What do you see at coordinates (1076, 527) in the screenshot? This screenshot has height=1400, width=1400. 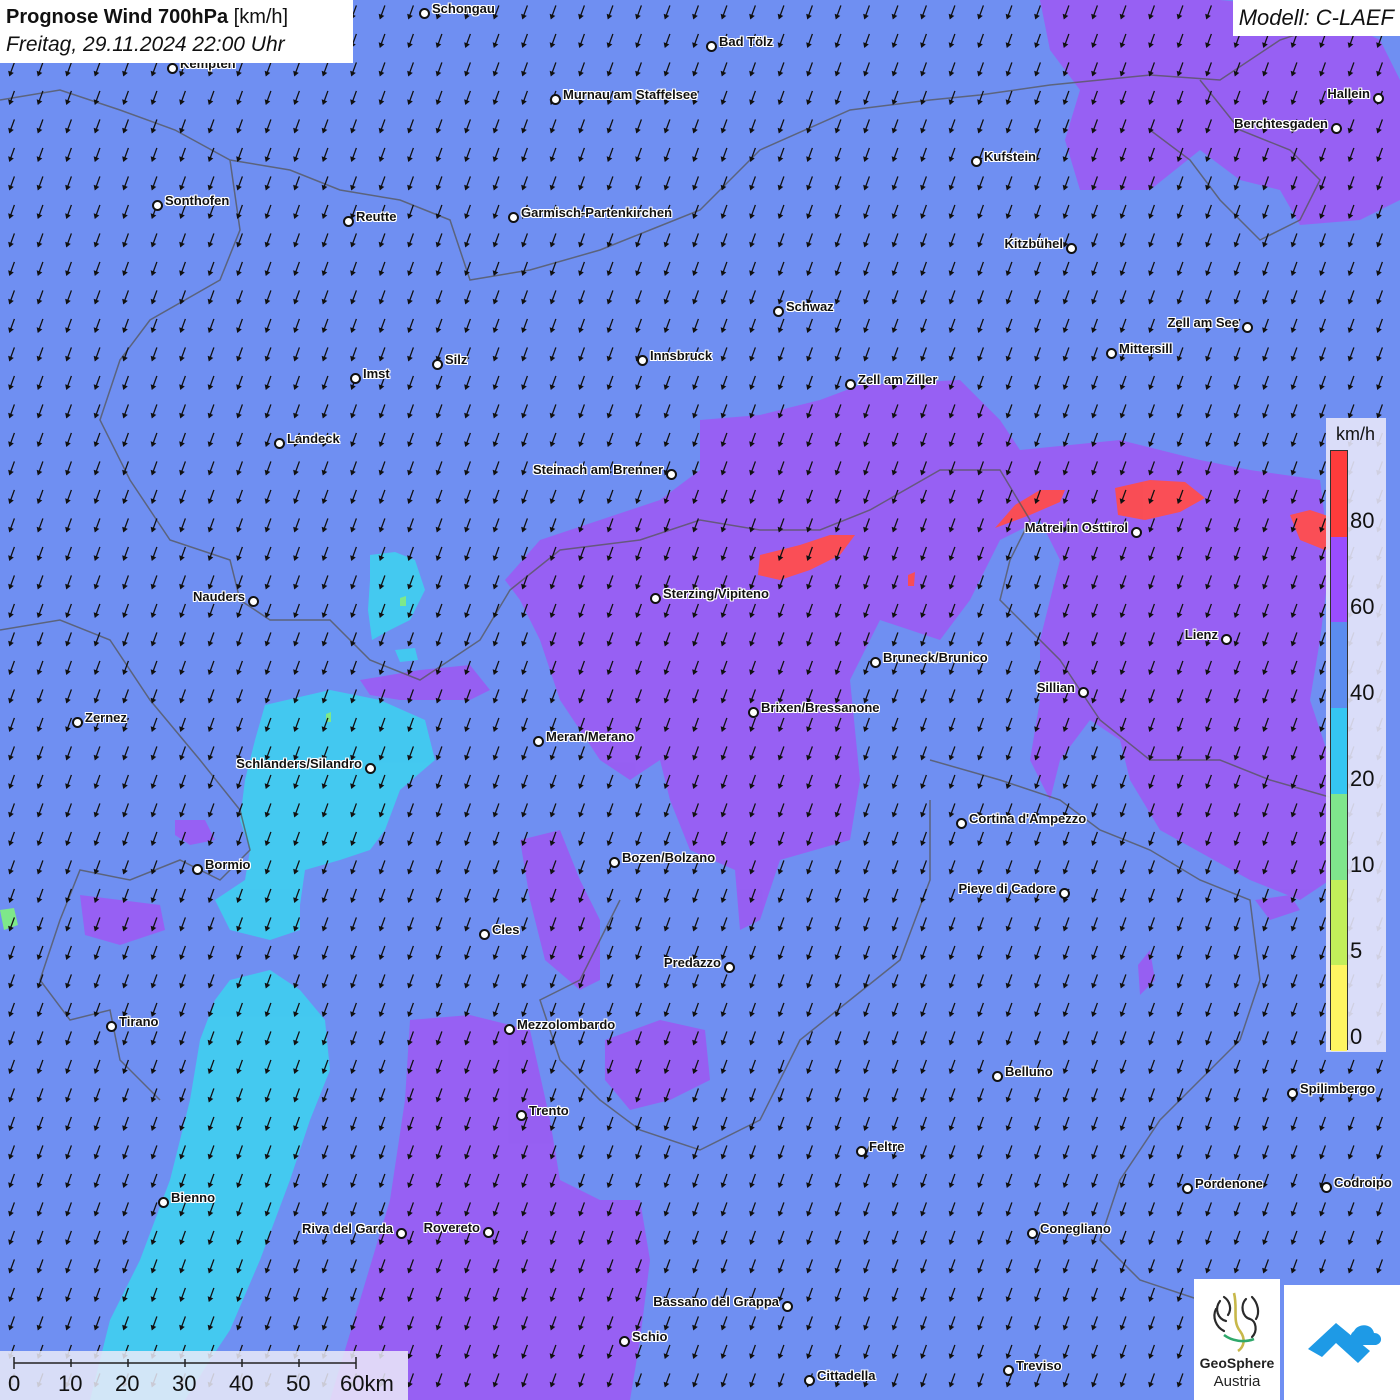 I see `city-label: Matrei in Osttirol` at bounding box center [1076, 527].